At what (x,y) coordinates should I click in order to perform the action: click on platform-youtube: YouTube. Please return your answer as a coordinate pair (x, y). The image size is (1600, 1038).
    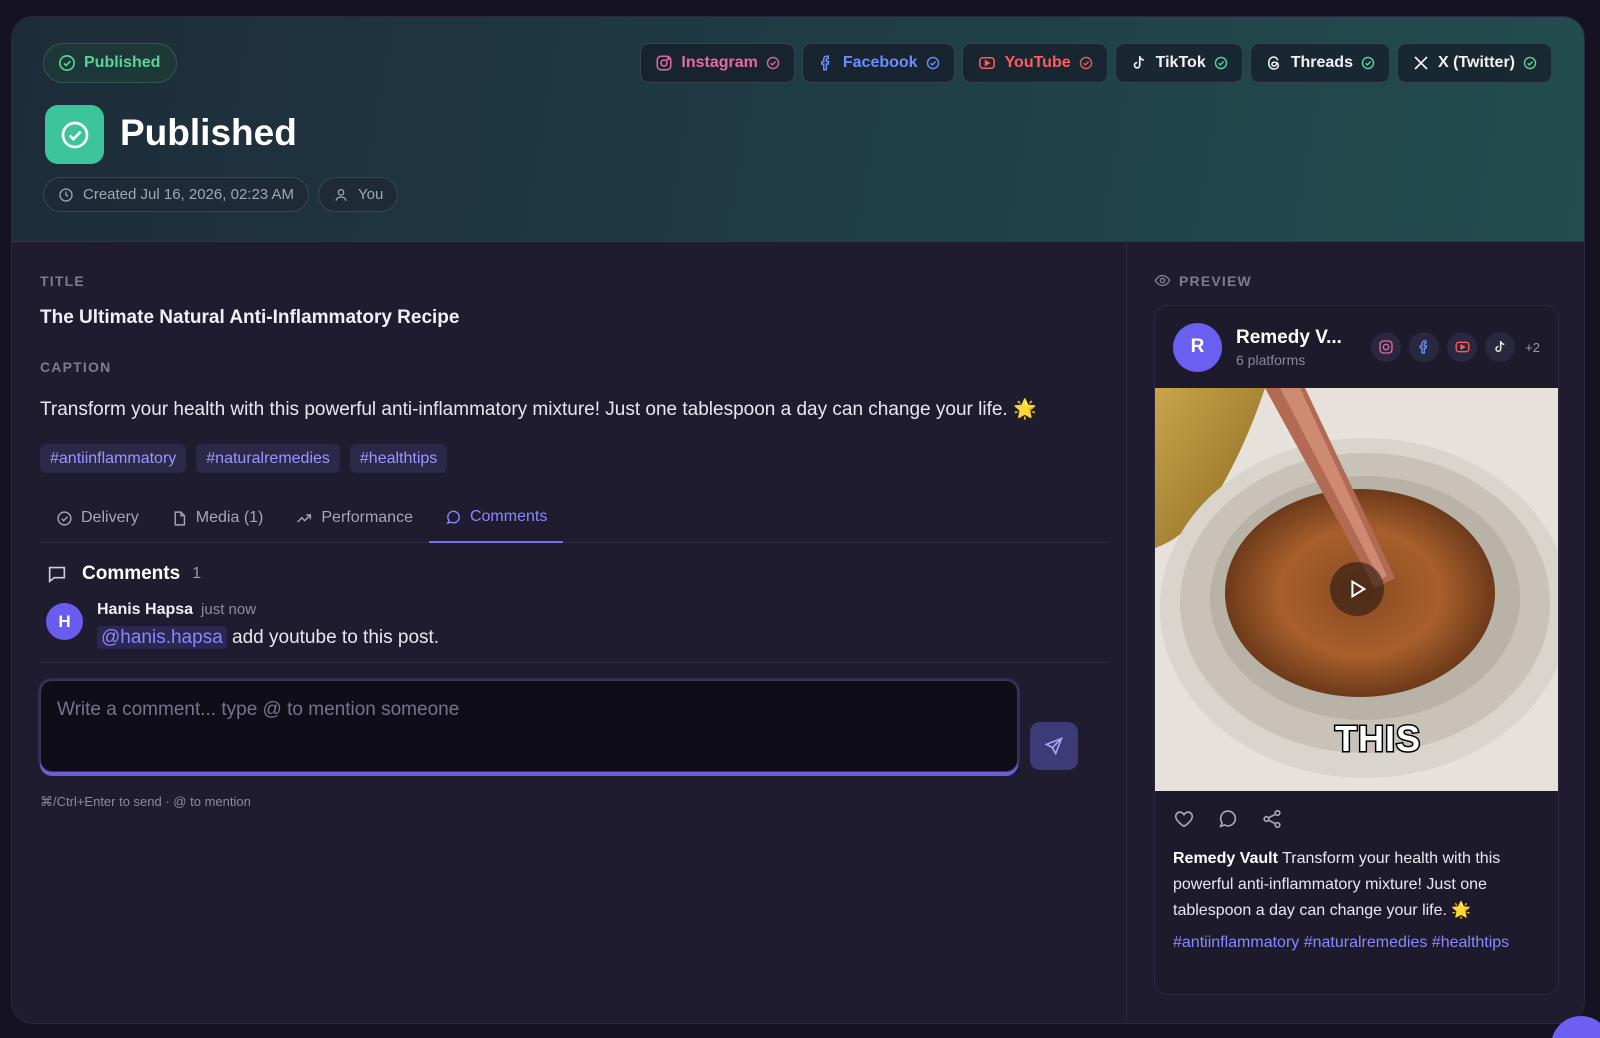
    Looking at the image, I should click on (1034, 63).